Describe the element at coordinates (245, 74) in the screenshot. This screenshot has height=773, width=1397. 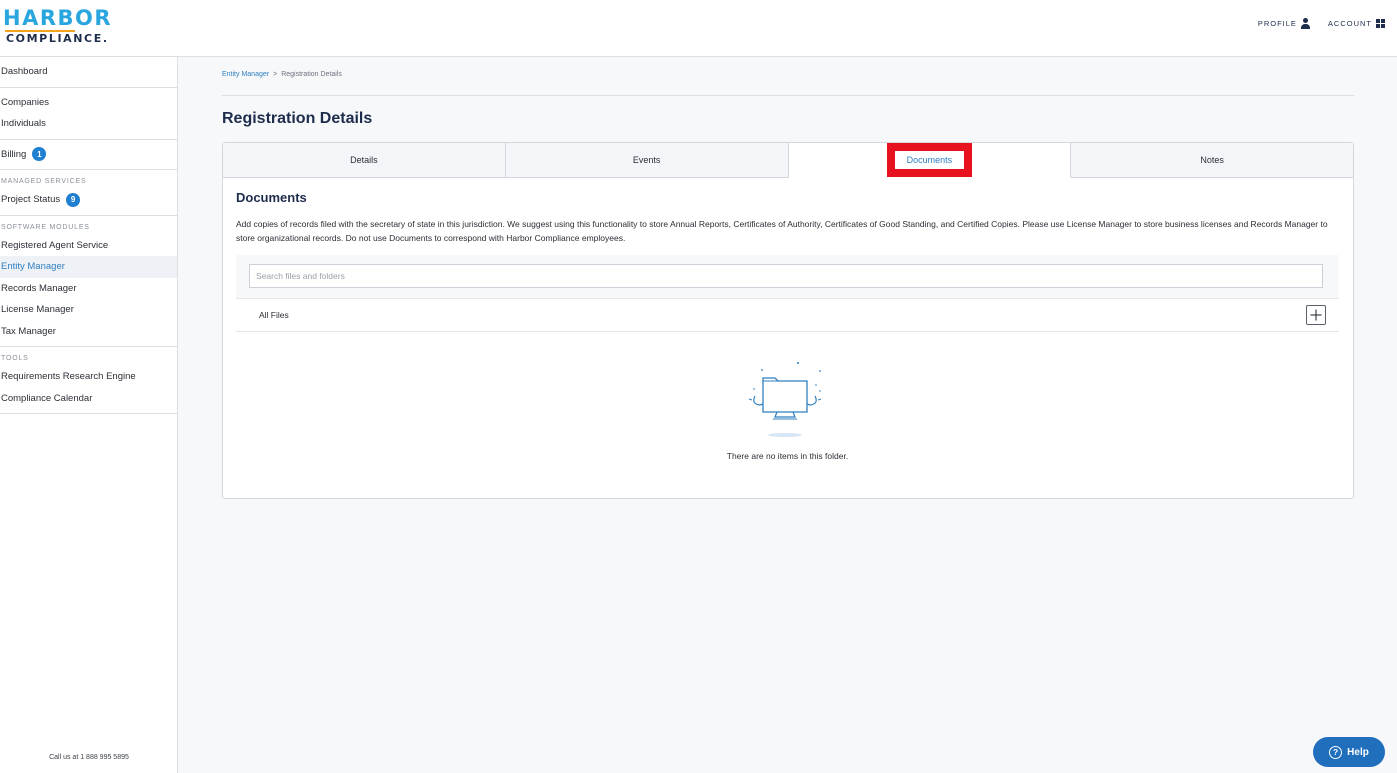
I see `breadcrumb-entity-manager: Entity Manager` at that location.